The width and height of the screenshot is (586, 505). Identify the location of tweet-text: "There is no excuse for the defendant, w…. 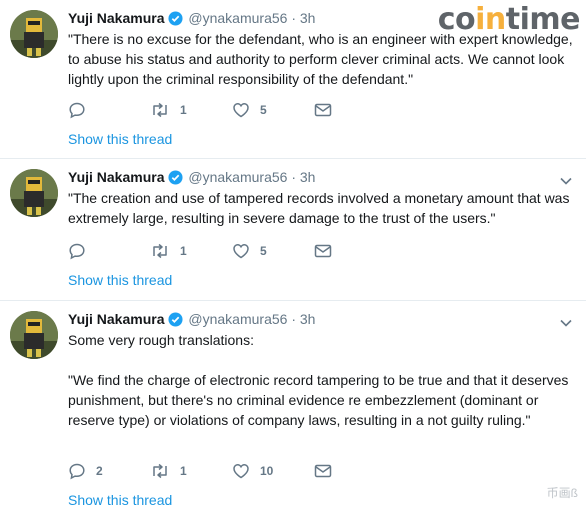
(320, 59).